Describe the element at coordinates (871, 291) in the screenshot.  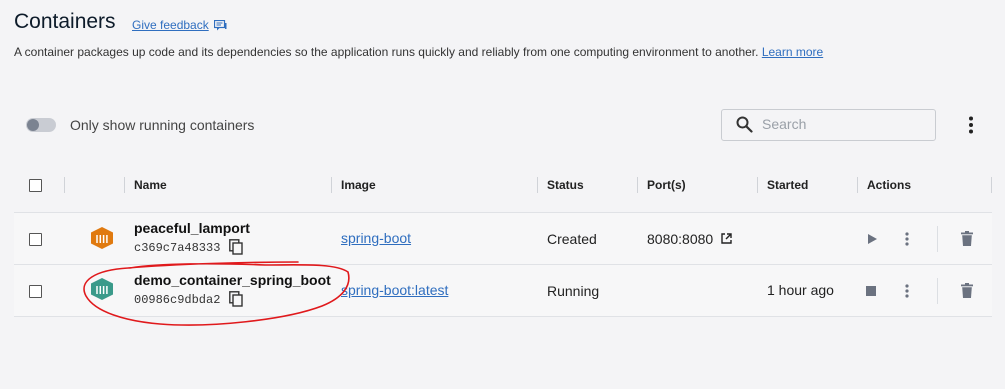
I see `stop-icon` at that location.